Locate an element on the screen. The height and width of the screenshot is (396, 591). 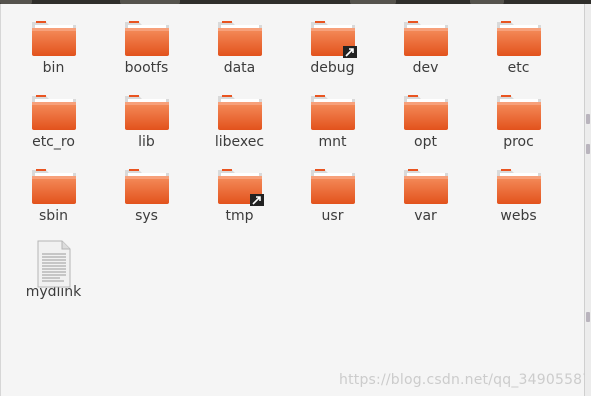
file-name-label: sbin is located at coordinates (53, 216).